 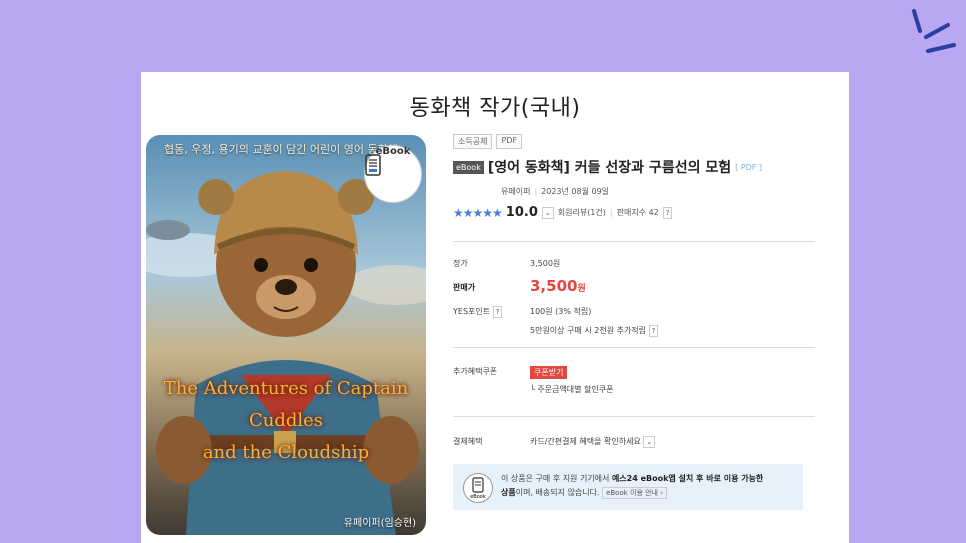 What do you see at coordinates (561, 311) in the screenshot?
I see `points-value: 100원 (3% 적립)` at bounding box center [561, 311].